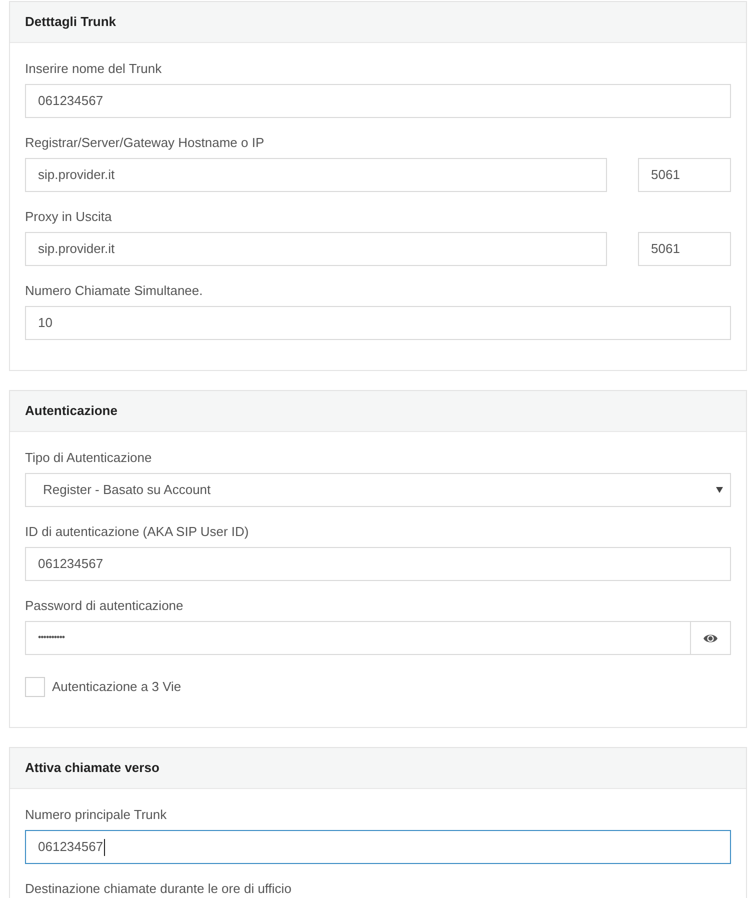 The image size is (756, 898). Describe the element at coordinates (158, 889) in the screenshot. I see `field-label: Destinazione chiamate durante le ore di ufficio` at that location.